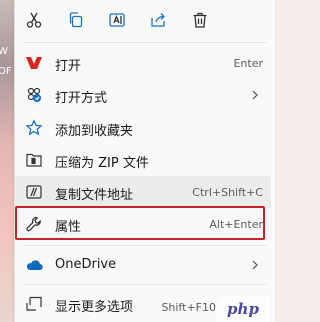  I want to click on context-menu-toolbar, so click(143, 20).